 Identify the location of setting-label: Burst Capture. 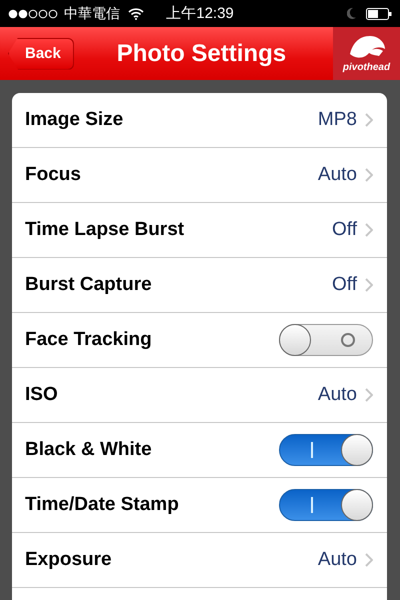
(89, 285).